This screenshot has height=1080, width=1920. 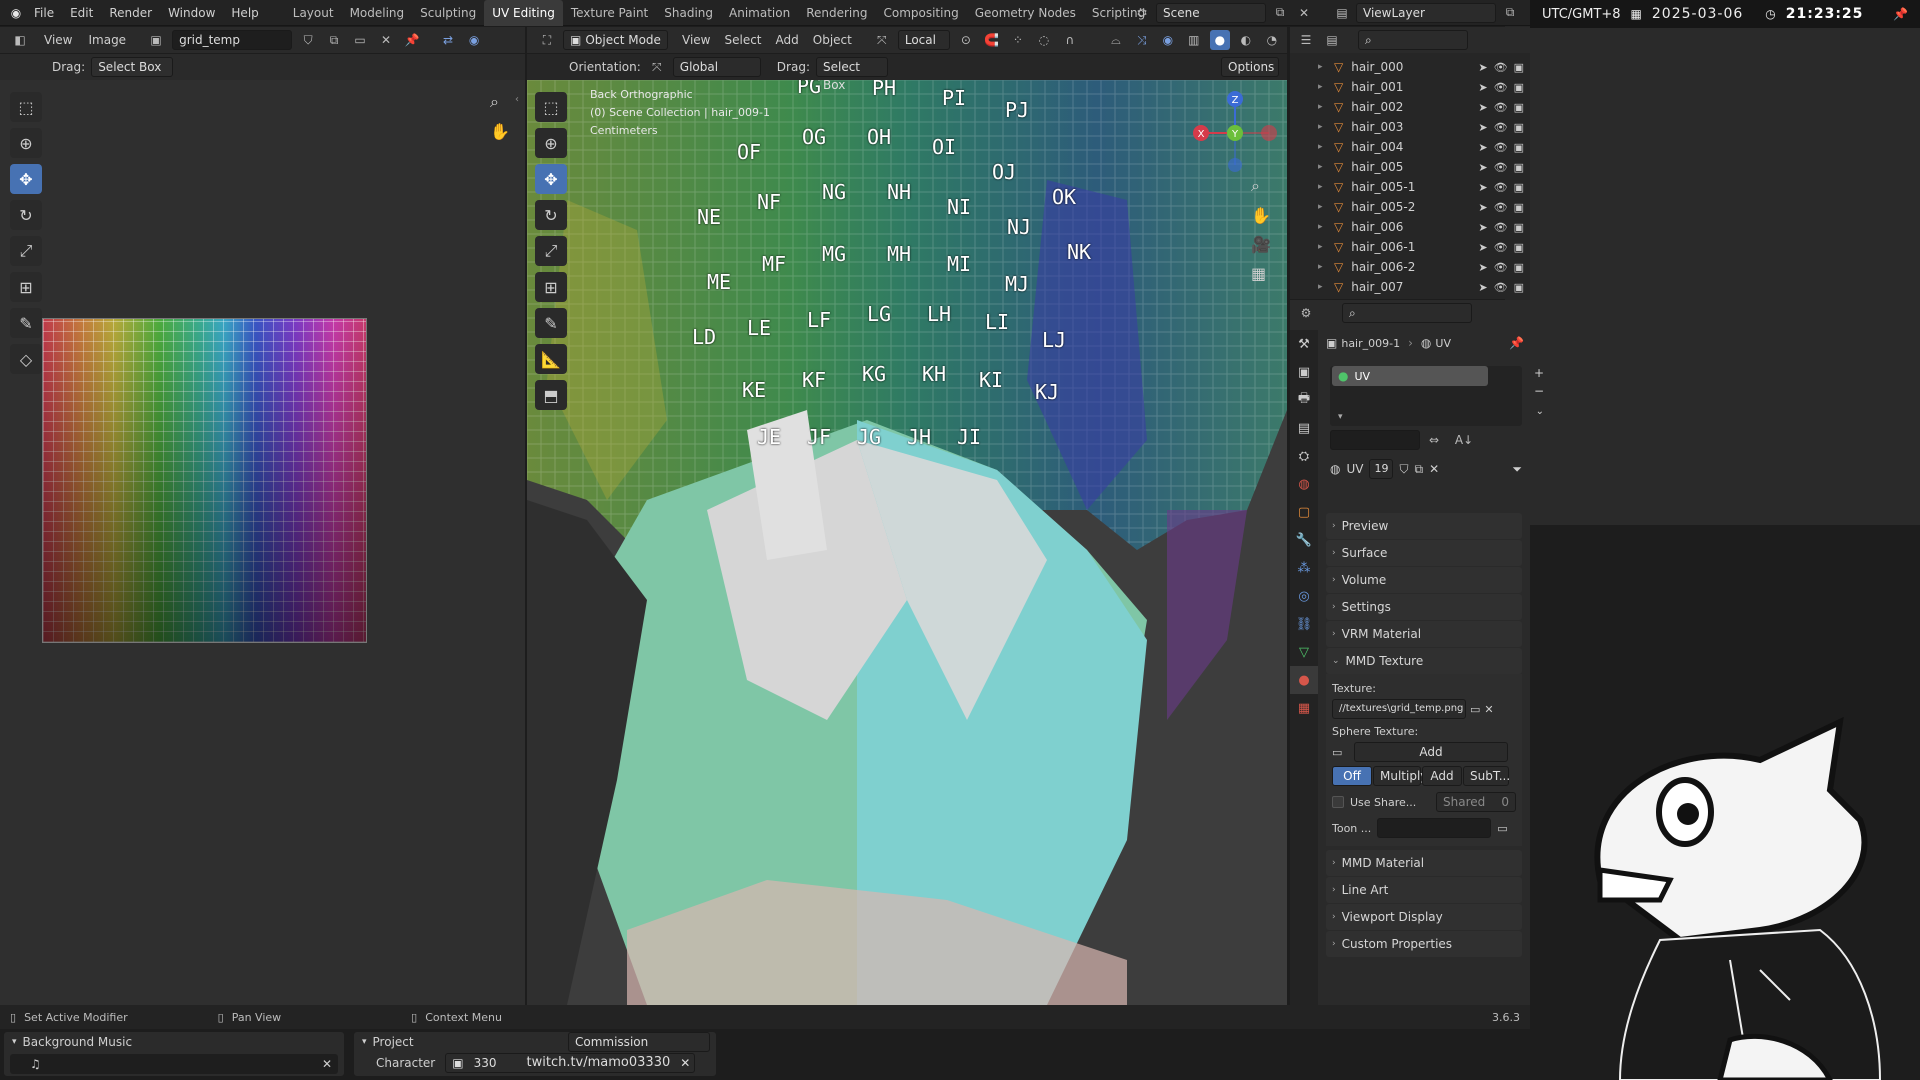 What do you see at coordinates (1018, 40) in the screenshot?
I see `snap-target-icon: ⁘` at bounding box center [1018, 40].